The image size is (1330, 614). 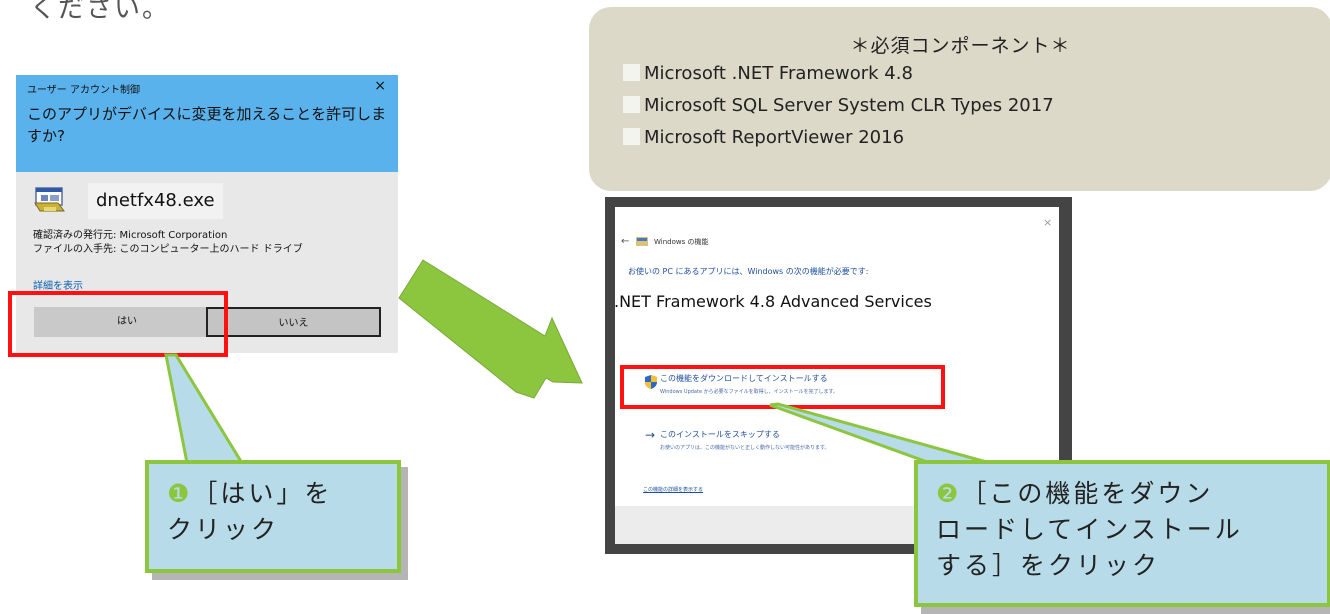 I want to click on callout1-pointer, so click(x=206, y=411).